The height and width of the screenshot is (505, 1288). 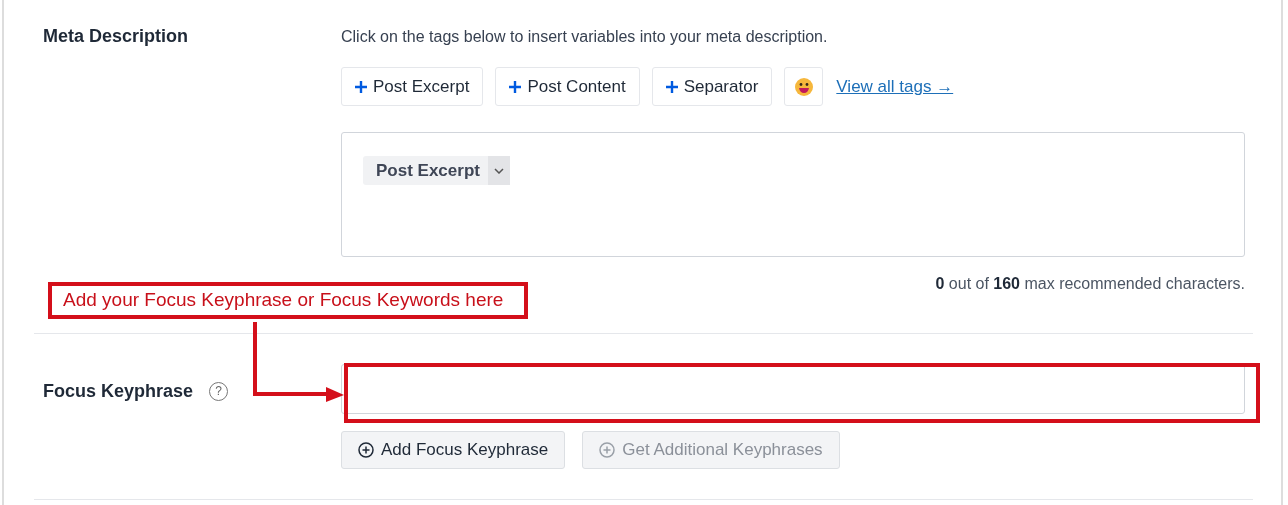 What do you see at coordinates (288, 300) in the screenshot?
I see `annotation-callout: Add your Focus Keyphrase or Focus Keywords here` at bounding box center [288, 300].